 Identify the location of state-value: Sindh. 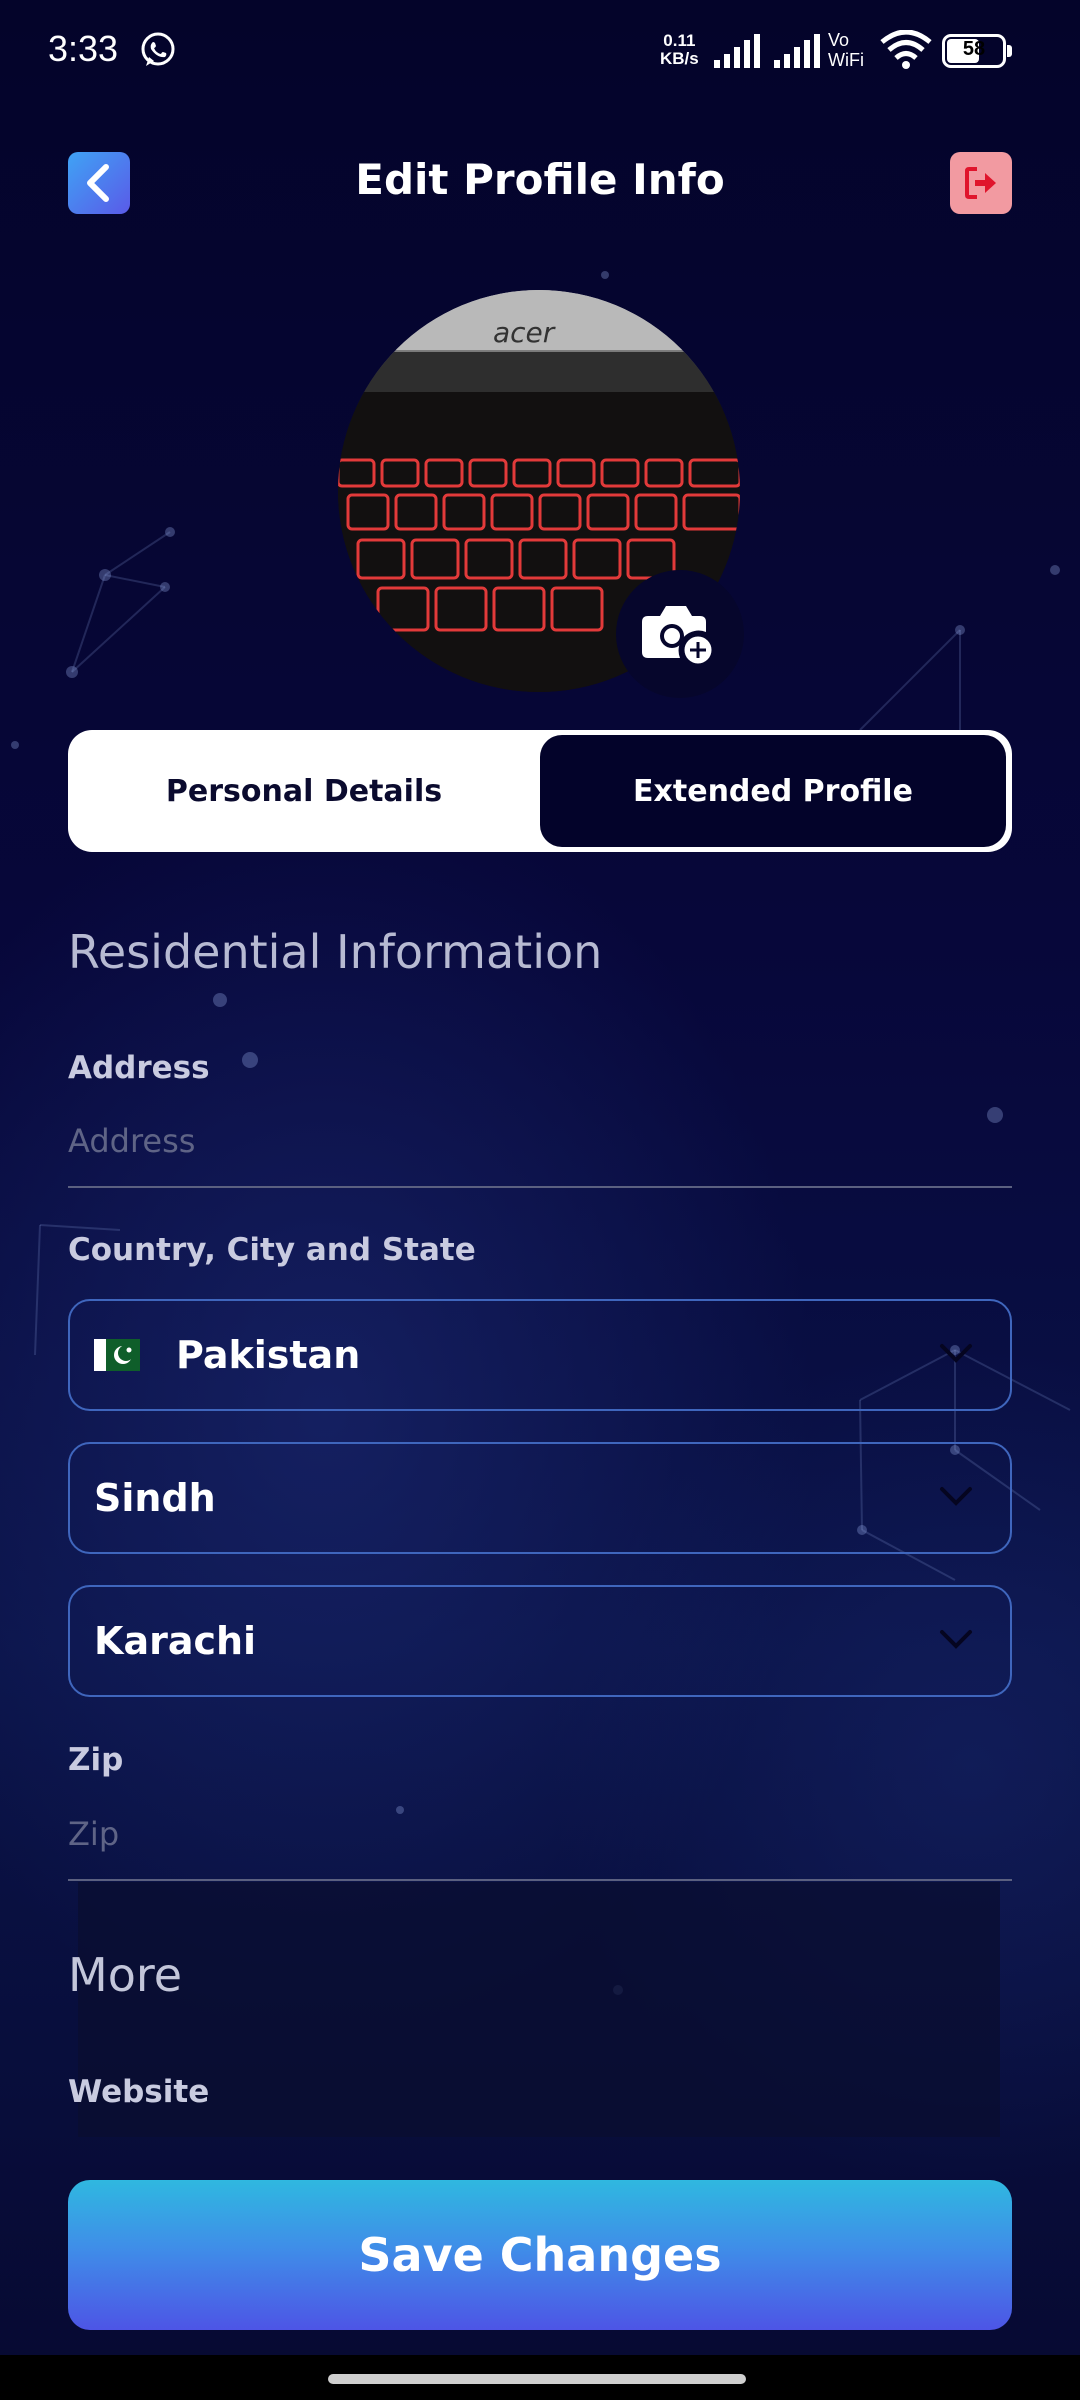
(155, 1498).